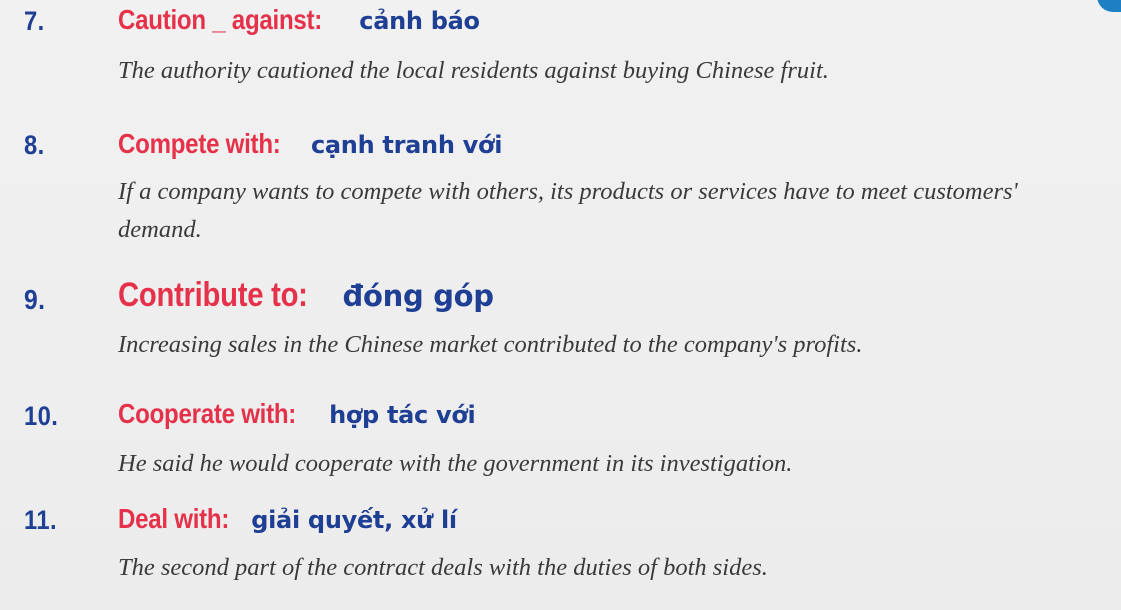 Image resolution: width=1121 pixels, height=610 pixels. Describe the element at coordinates (213, 295) in the screenshot. I see `entry-term: Contribute to:` at that location.